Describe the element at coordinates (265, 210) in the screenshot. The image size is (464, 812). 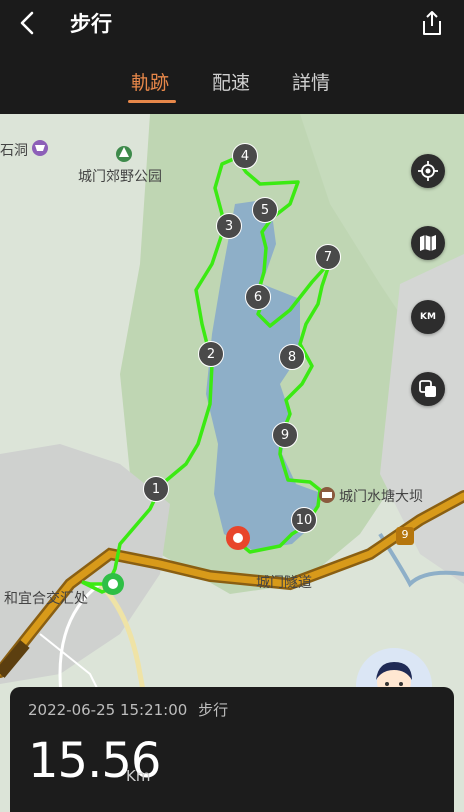
I see `waypoint-5: 5` at that location.